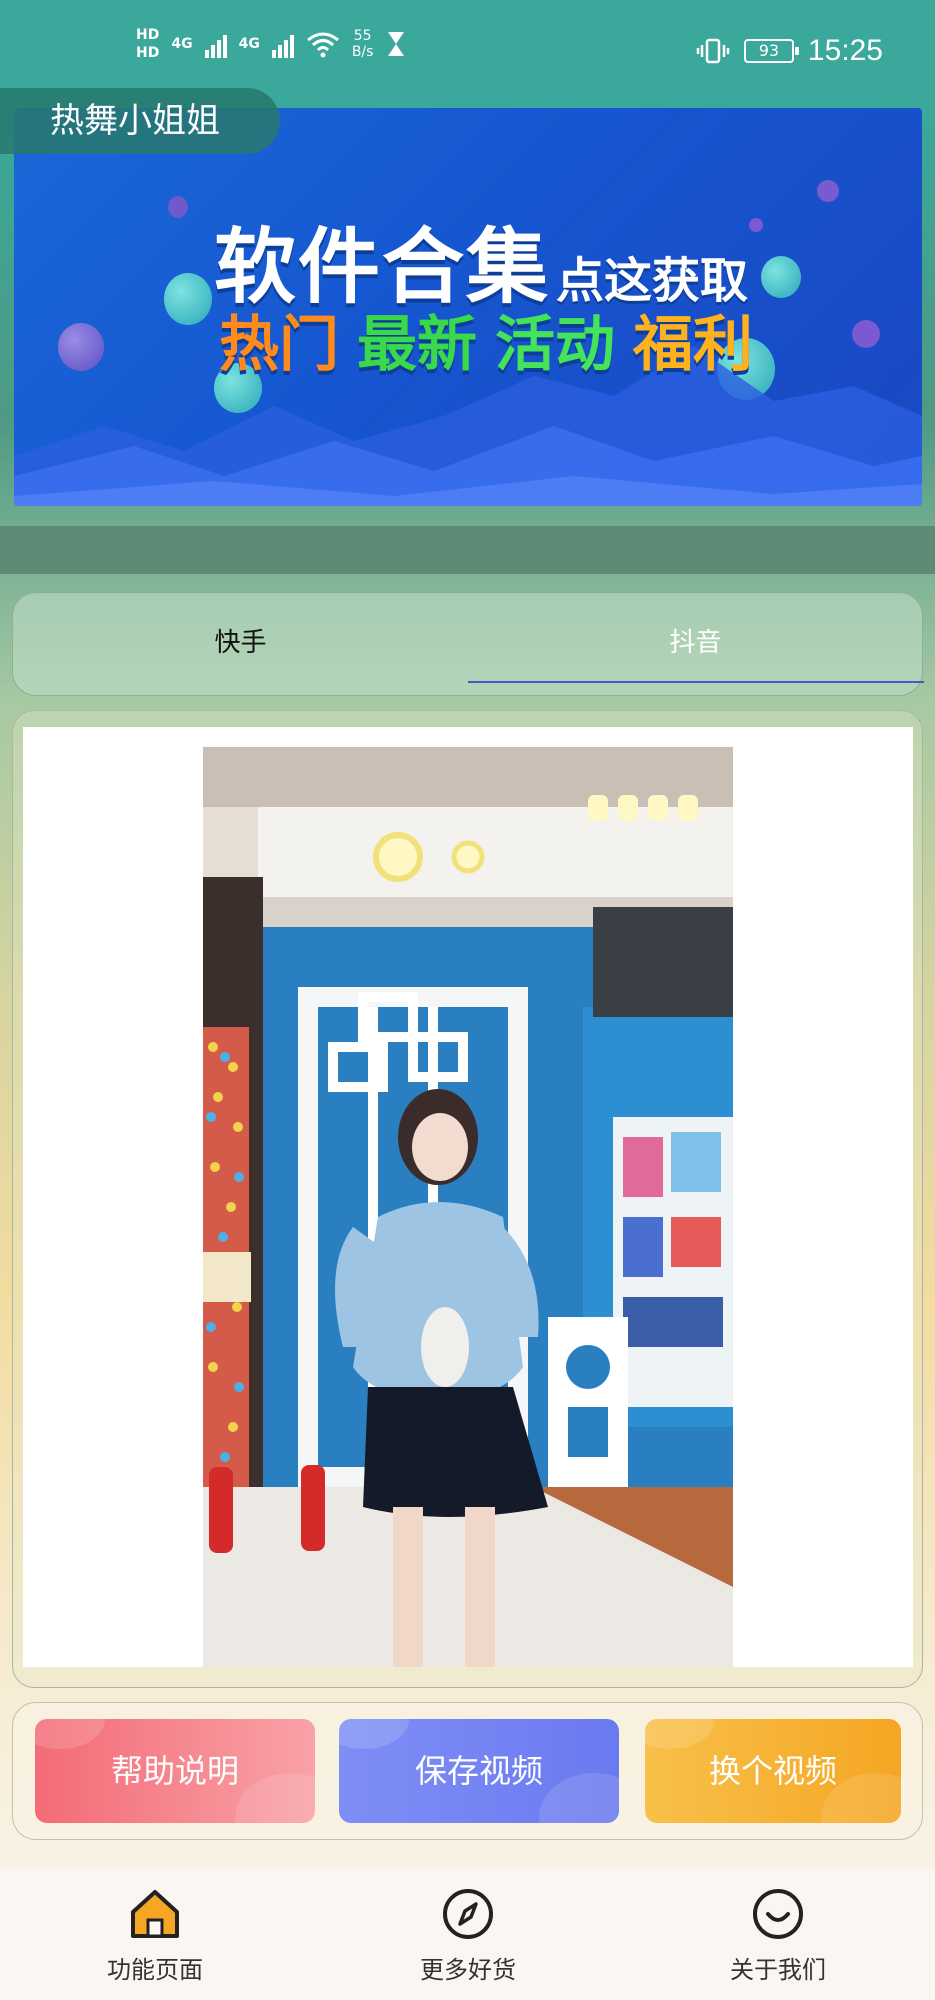  I want to click on banner-tag: 最新, so click(417, 345).